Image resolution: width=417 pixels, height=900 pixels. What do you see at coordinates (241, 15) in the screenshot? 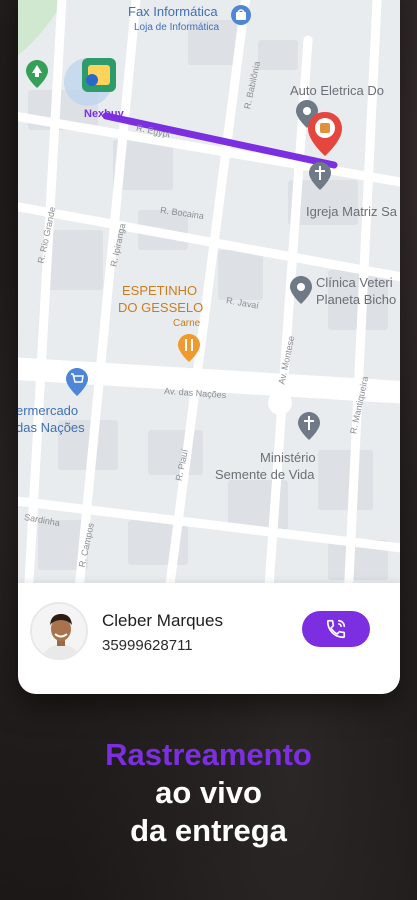
I see `store-bag-icon` at bounding box center [241, 15].